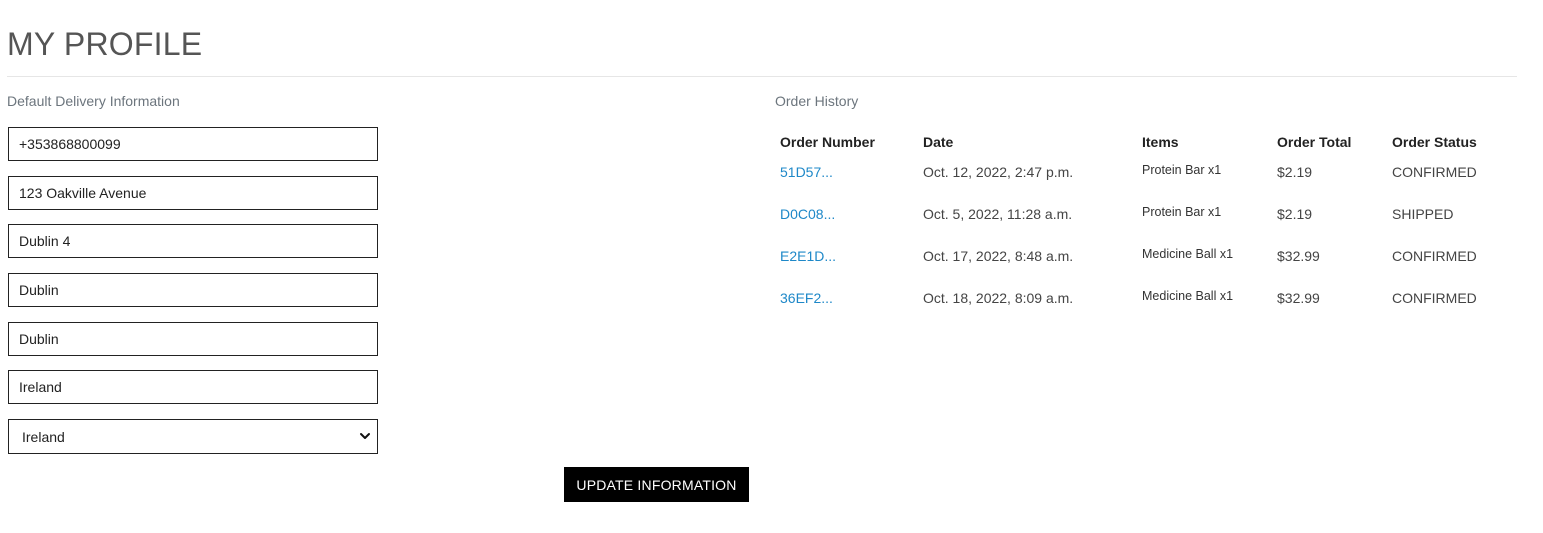 The width and height of the screenshot is (1543, 533). What do you see at coordinates (365, 436) in the screenshot?
I see `chevron-down-icon` at bounding box center [365, 436].